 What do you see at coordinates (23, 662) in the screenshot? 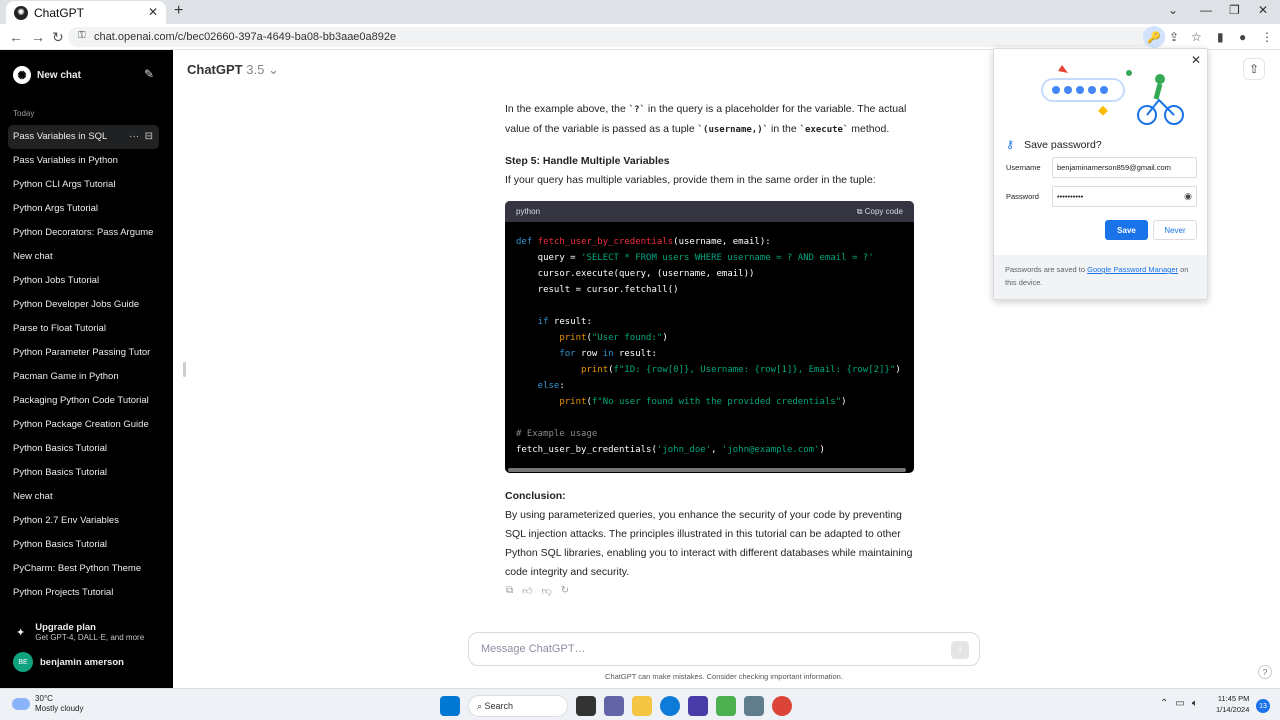
I see `avatar: BE` at bounding box center [23, 662].